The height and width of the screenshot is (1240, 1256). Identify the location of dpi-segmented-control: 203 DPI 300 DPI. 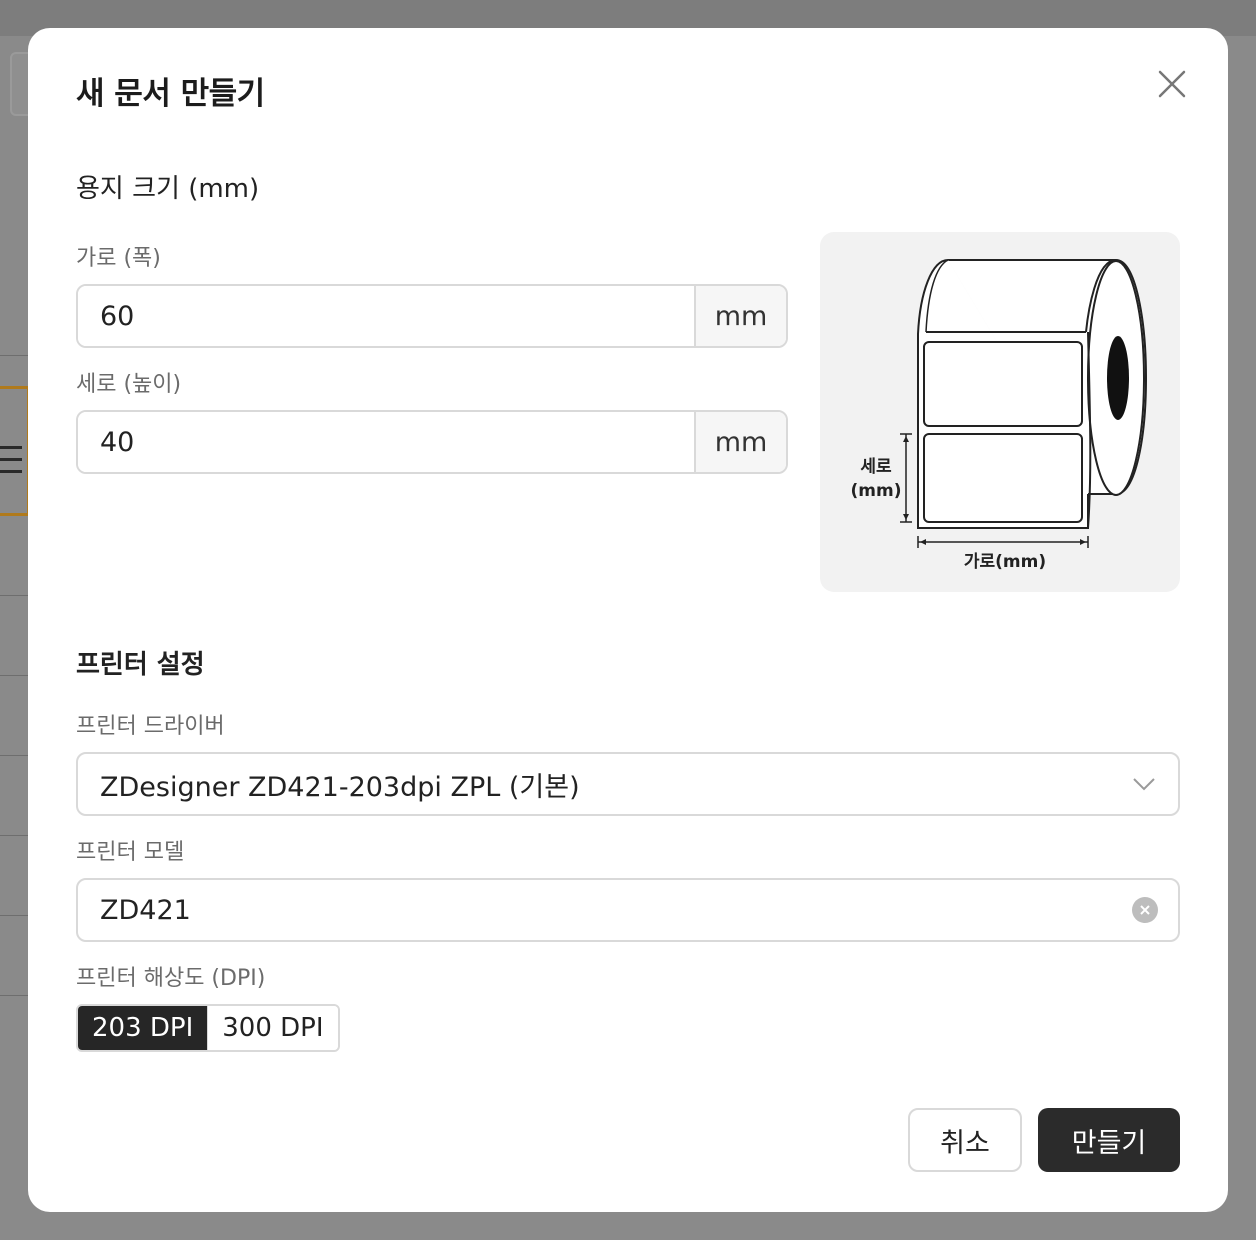
(208, 1028).